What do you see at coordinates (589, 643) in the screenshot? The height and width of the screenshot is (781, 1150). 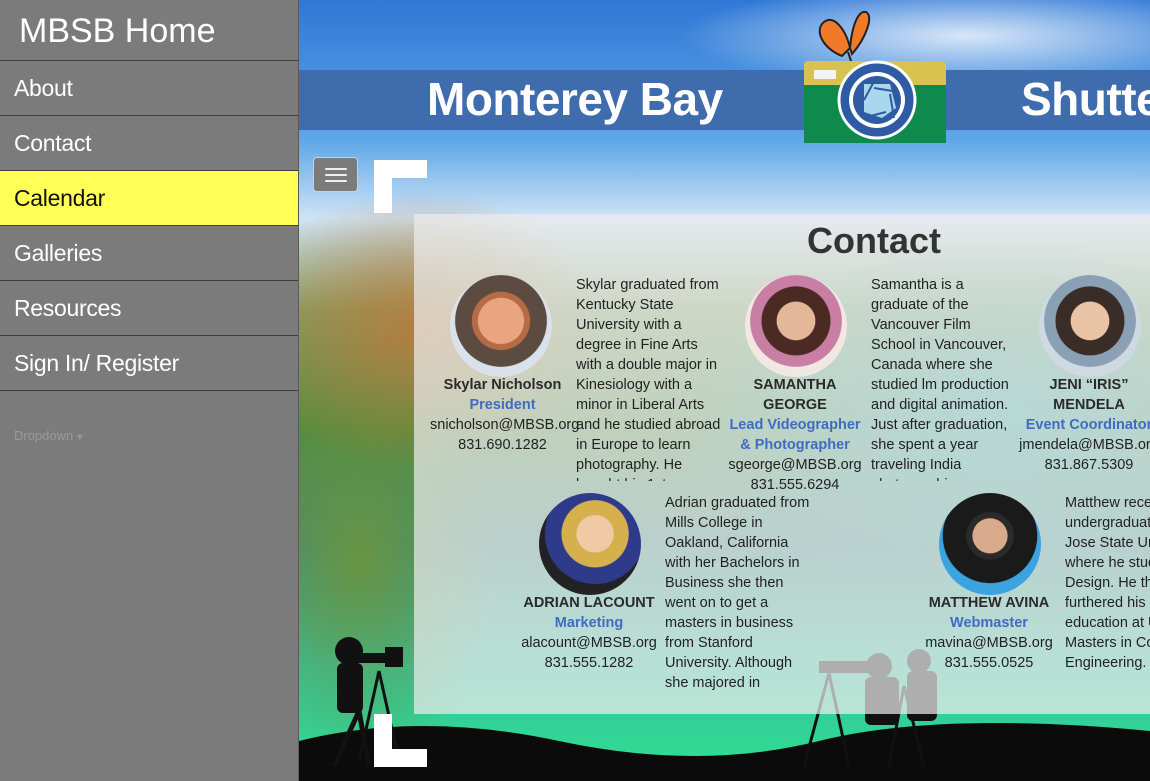 I see `member-email: alacount@MBSB.org` at bounding box center [589, 643].